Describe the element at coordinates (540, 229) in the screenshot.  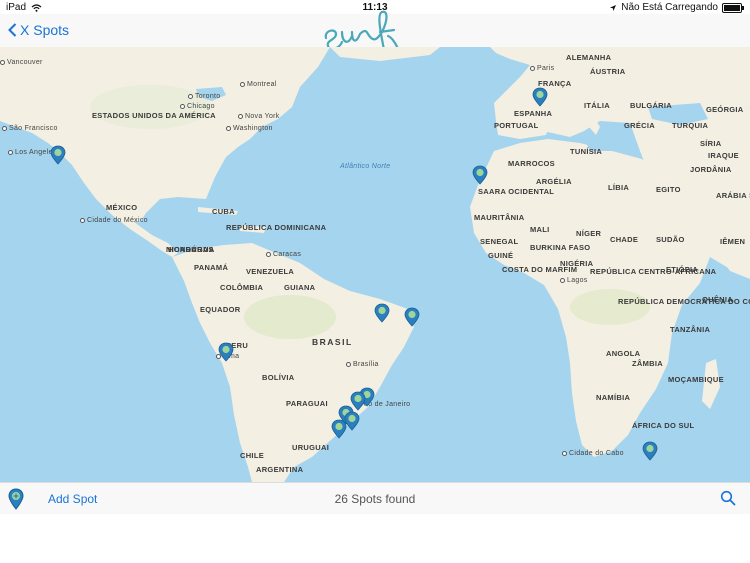
I see `map-label: MALI` at that location.